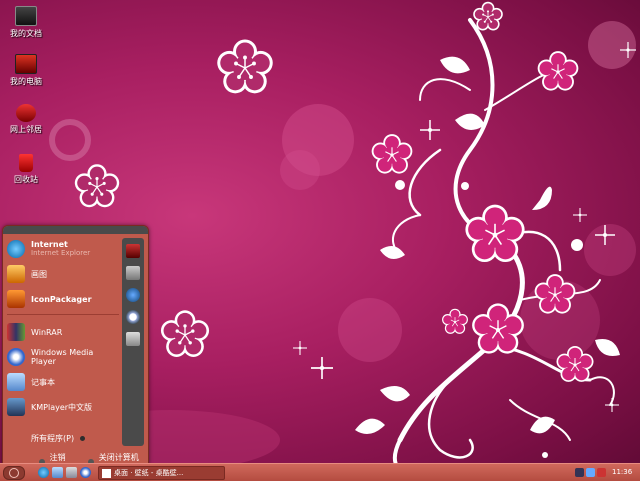  Describe the element at coordinates (26, 113) in the screenshot. I see `network-icon` at that location.